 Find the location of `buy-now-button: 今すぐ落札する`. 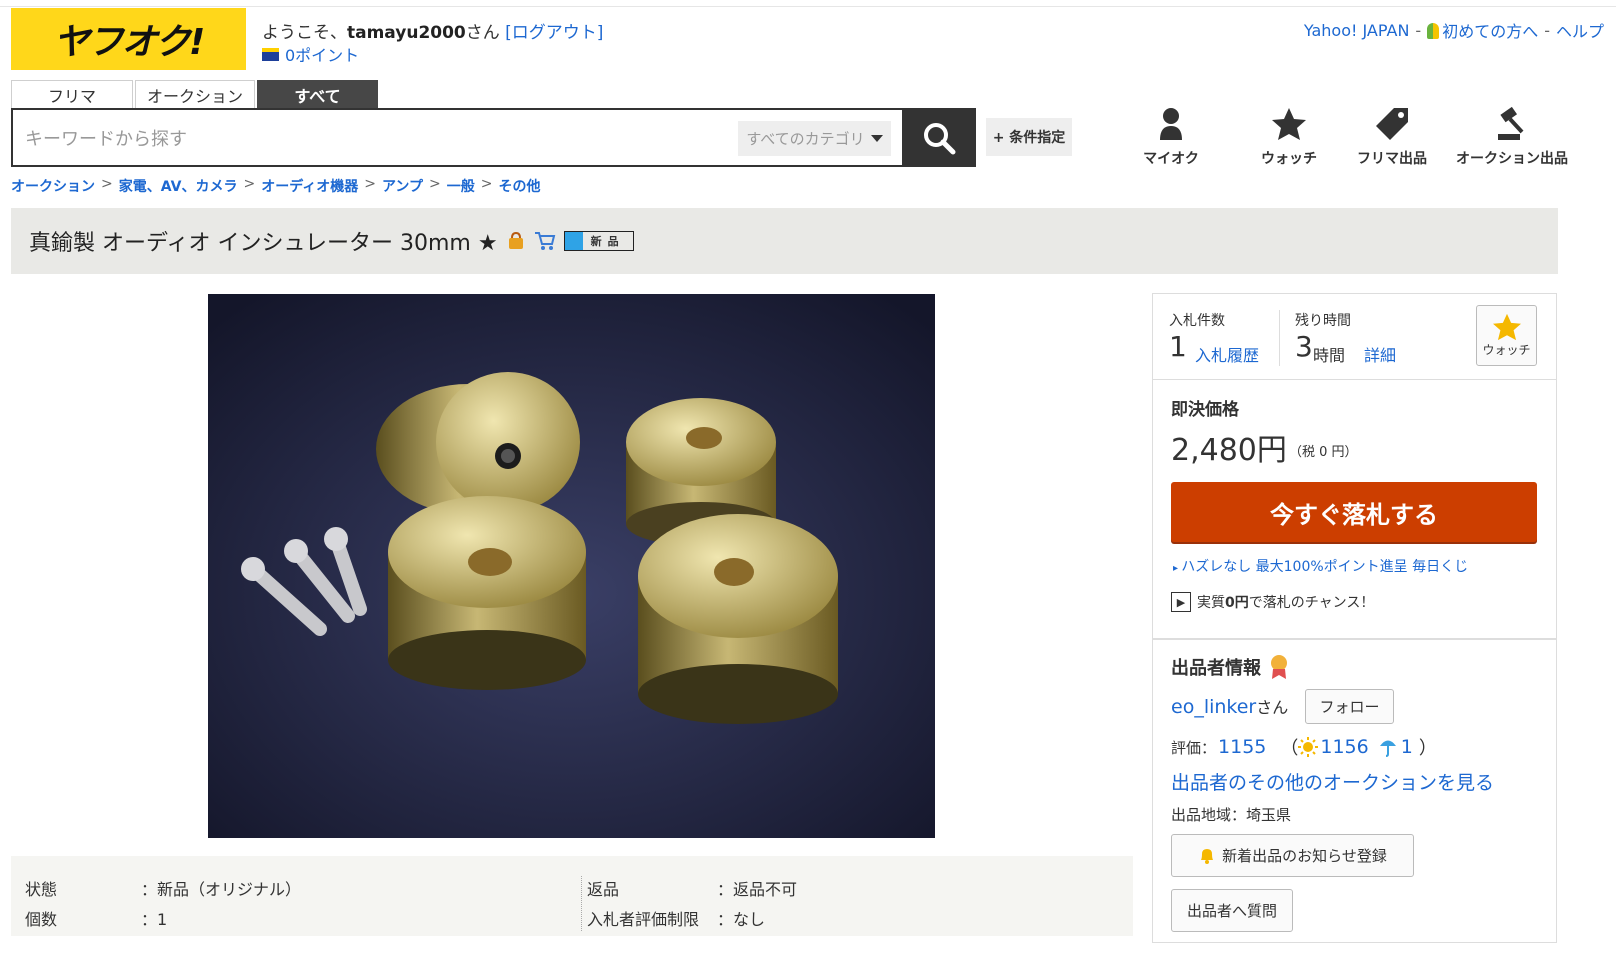

buy-now-button: 今すぐ落札する is located at coordinates (1354, 512).